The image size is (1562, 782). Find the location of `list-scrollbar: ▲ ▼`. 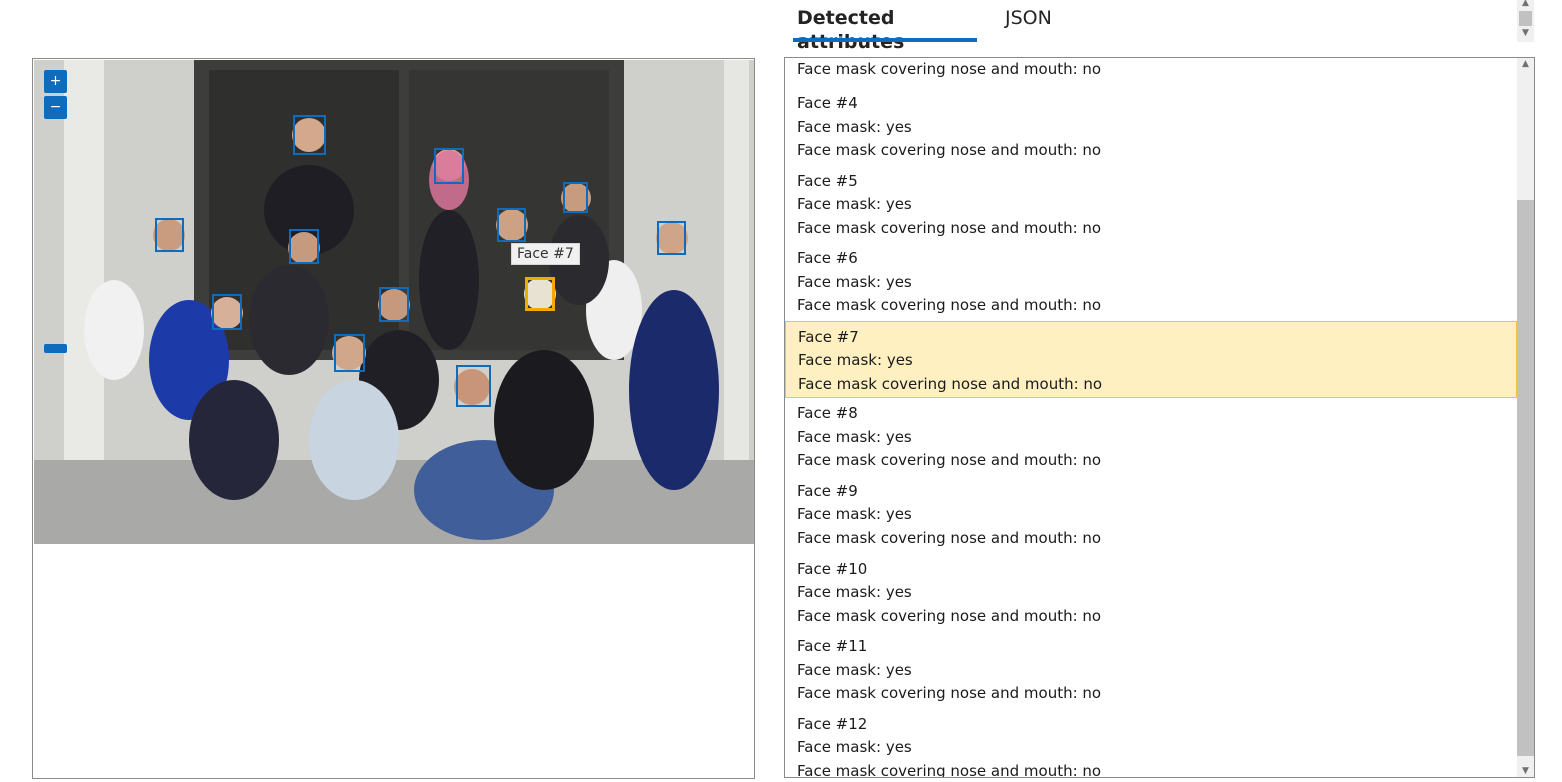

list-scrollbar: ▲ ▼ is located at coordinates (1525, 417).